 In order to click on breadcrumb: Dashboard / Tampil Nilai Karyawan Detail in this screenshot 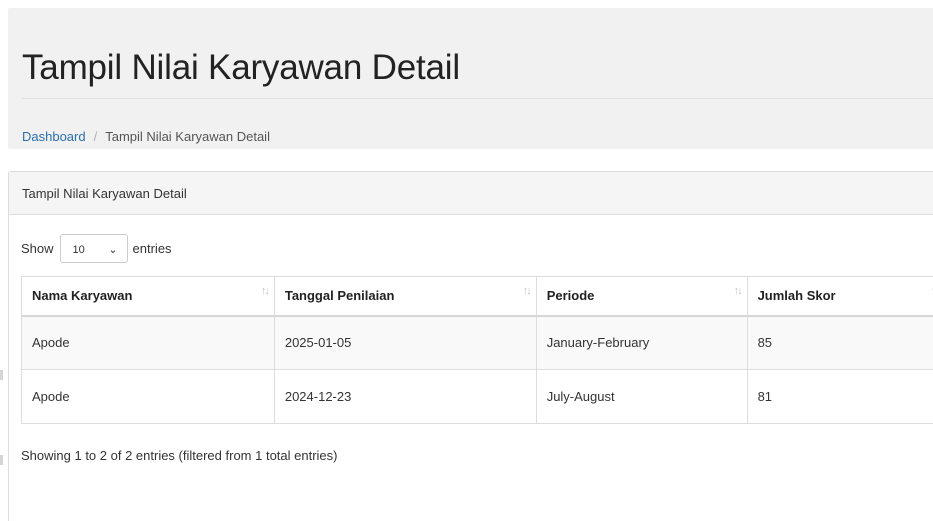, I will do `click(146, 136)`.